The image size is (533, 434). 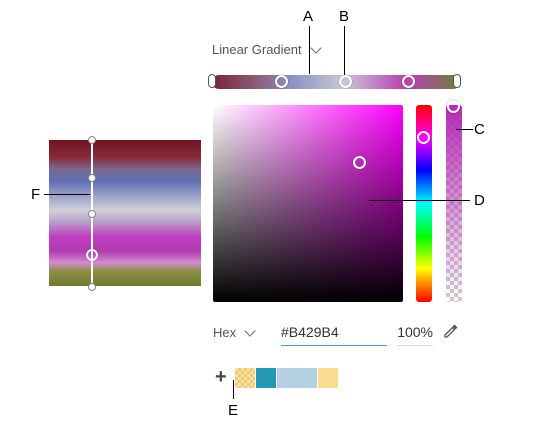 I want to click on alpha-slider, so click(x=454, y=201).